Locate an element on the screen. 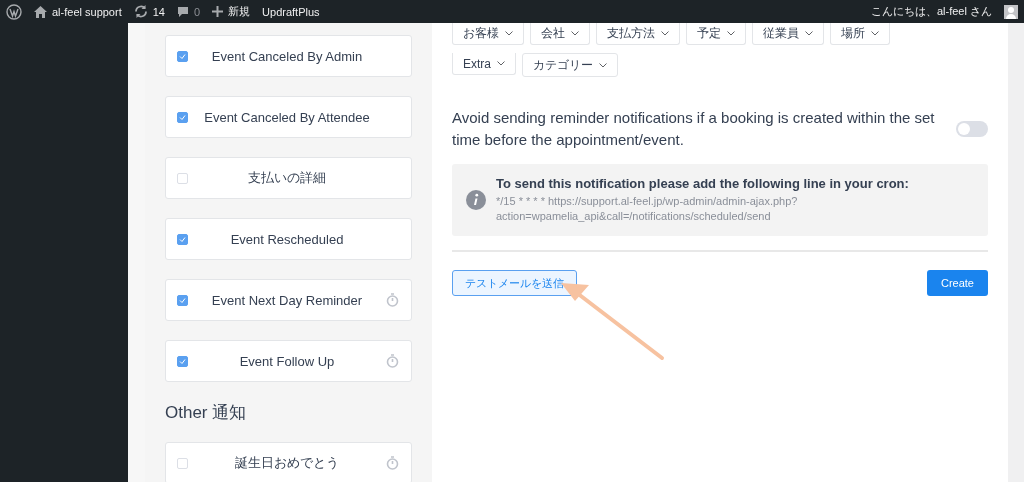 The width and height of the screenshot is (1024, 482). placeholder-dropdown: 場所 is located at coordinates (860, 34).